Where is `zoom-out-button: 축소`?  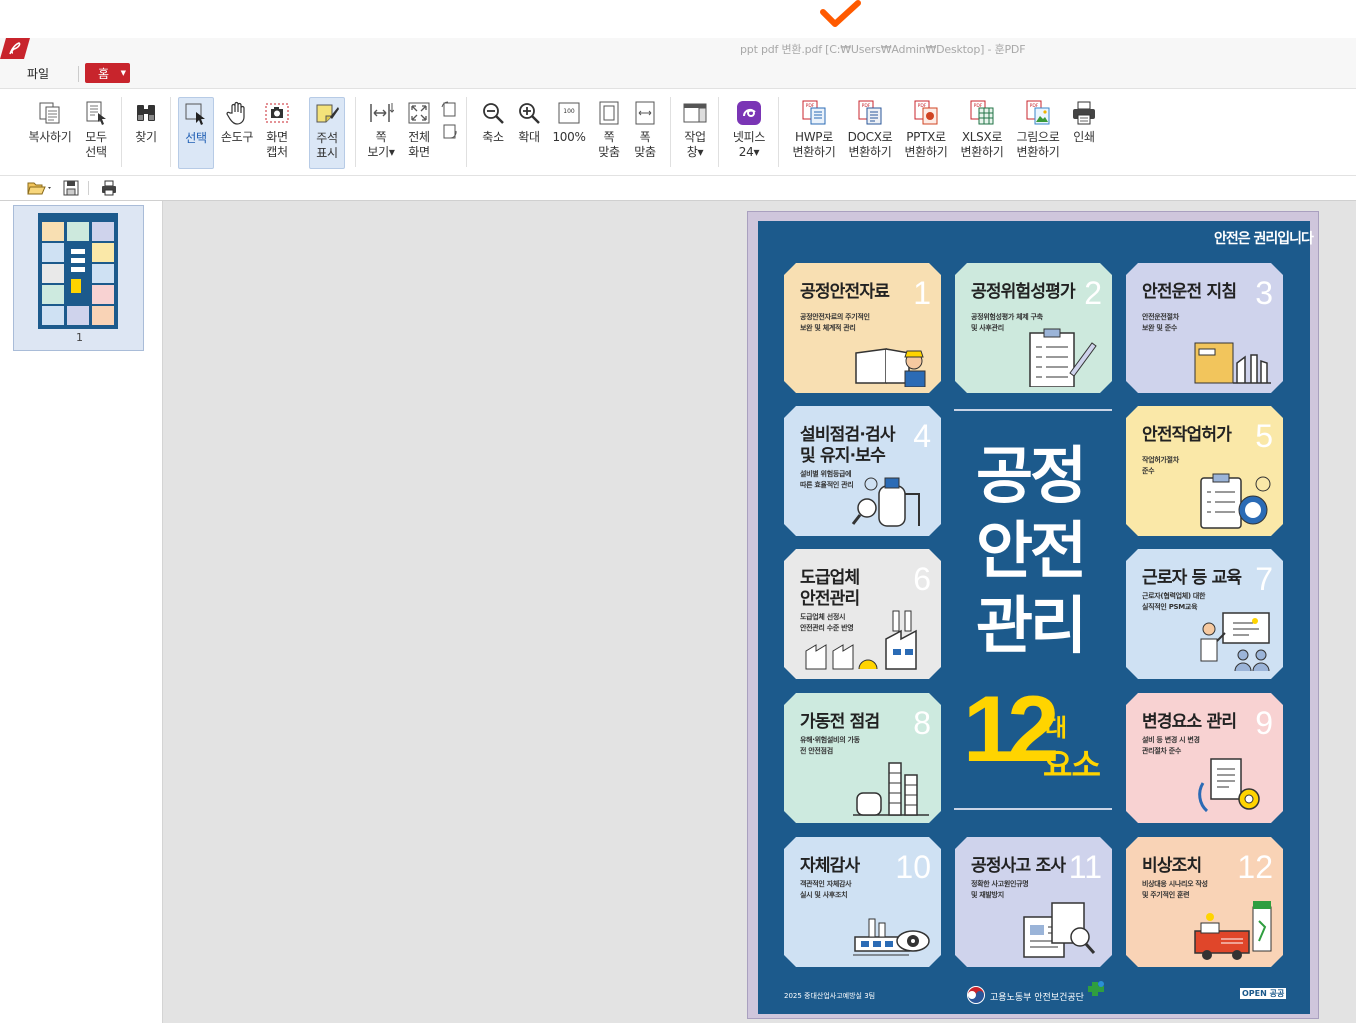
zoom-out-button: 축소 is located at coordinates (493, 133).